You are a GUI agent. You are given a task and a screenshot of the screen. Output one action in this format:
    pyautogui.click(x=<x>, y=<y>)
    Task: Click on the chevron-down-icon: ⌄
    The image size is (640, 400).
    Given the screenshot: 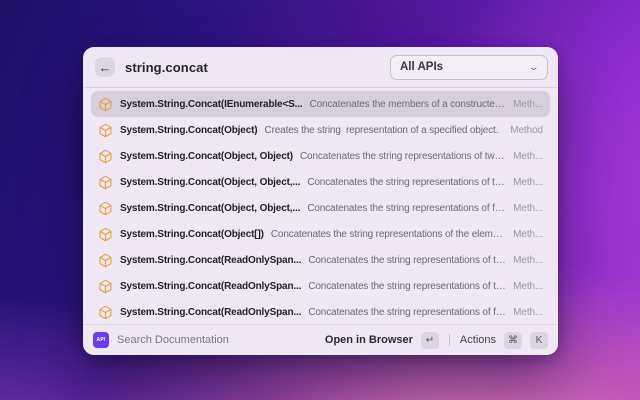 What is the action you would take?
    pyautogui.click(x=534, y=66)
    